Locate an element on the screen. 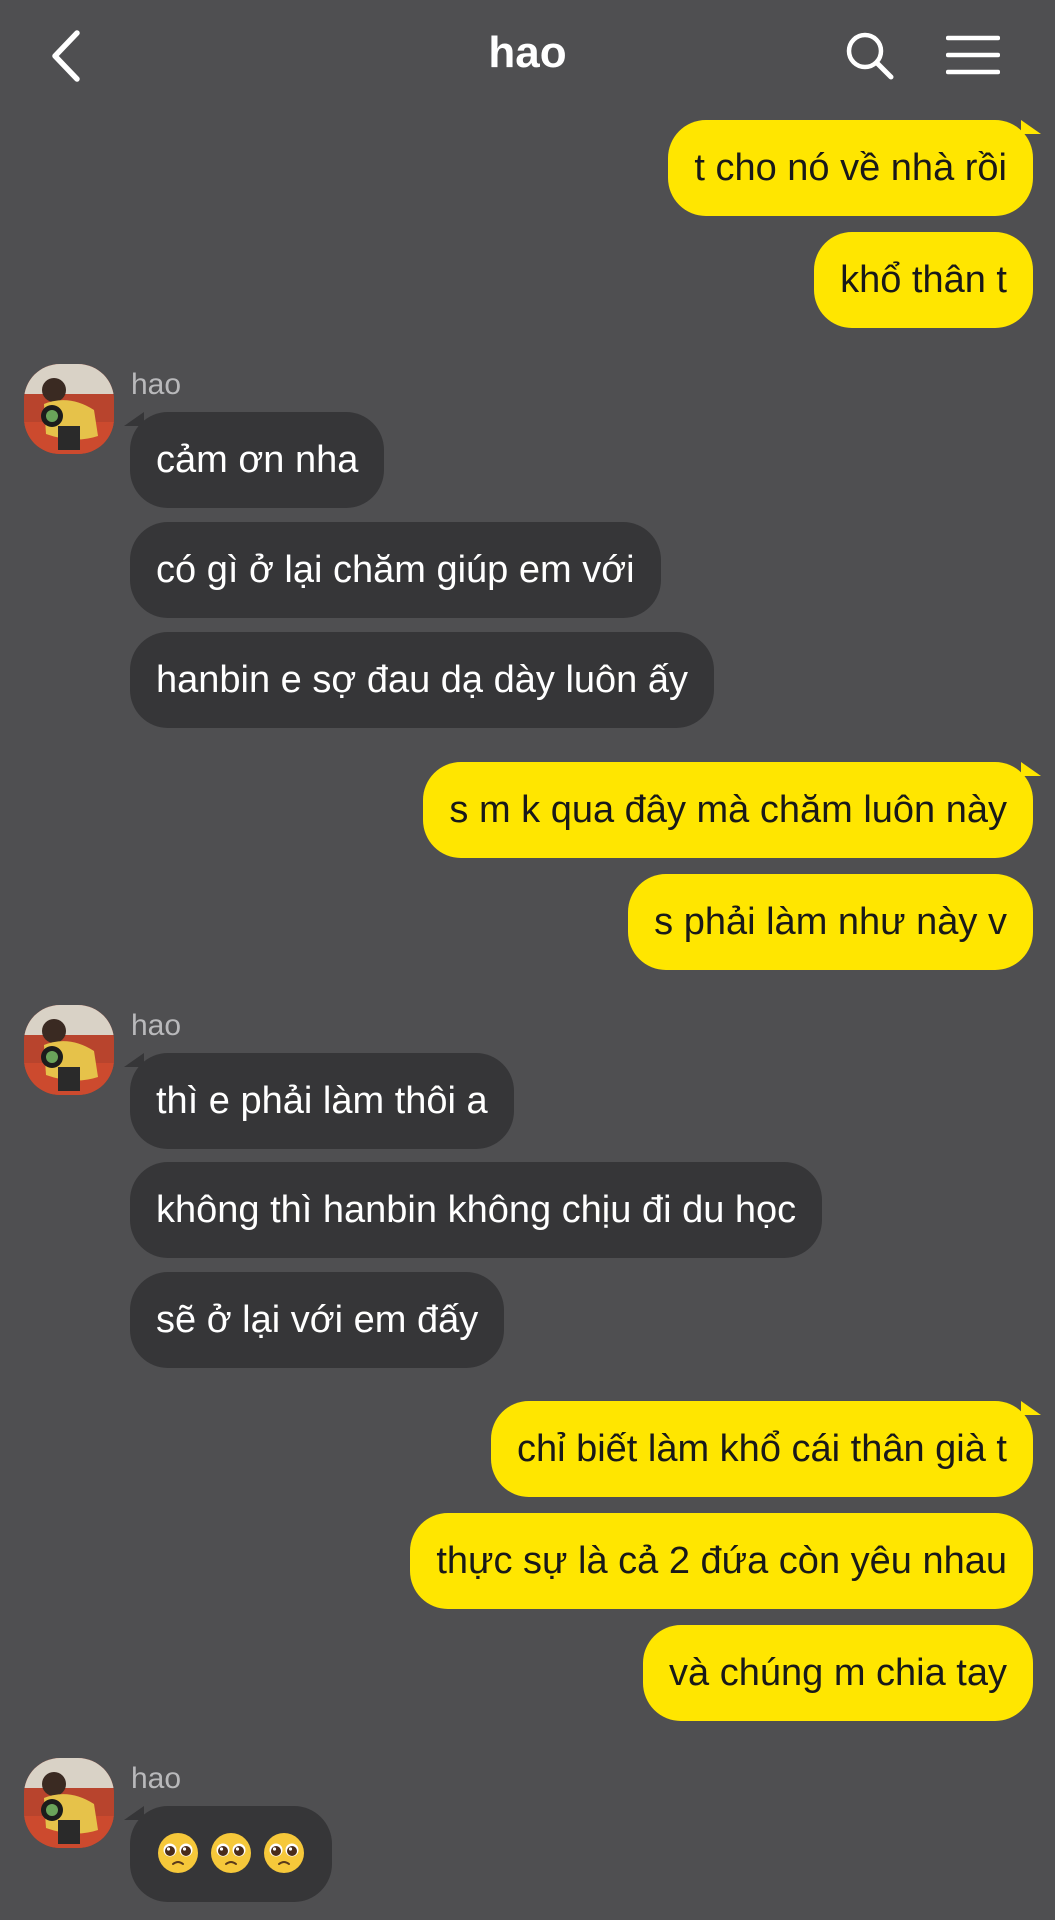 This screenshot has width=1055, height=1920. search-button is located at coordinates (870, 56).